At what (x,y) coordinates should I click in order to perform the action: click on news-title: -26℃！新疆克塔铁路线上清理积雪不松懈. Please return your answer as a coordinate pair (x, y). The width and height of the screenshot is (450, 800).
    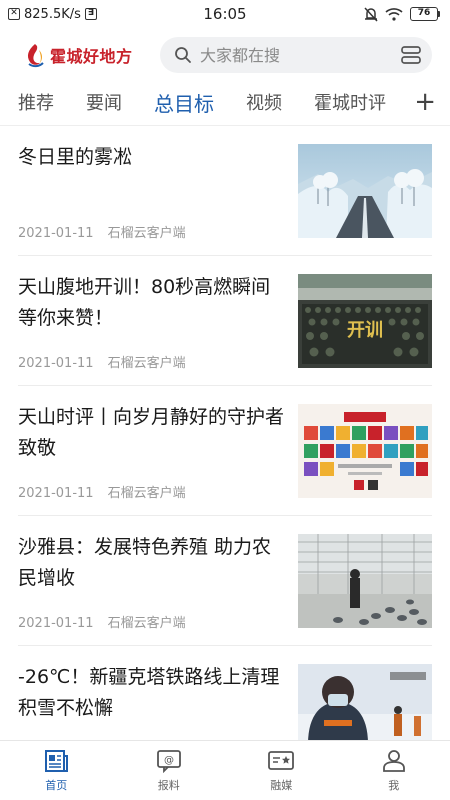
    Looking at the image, I should click on (149, 692).